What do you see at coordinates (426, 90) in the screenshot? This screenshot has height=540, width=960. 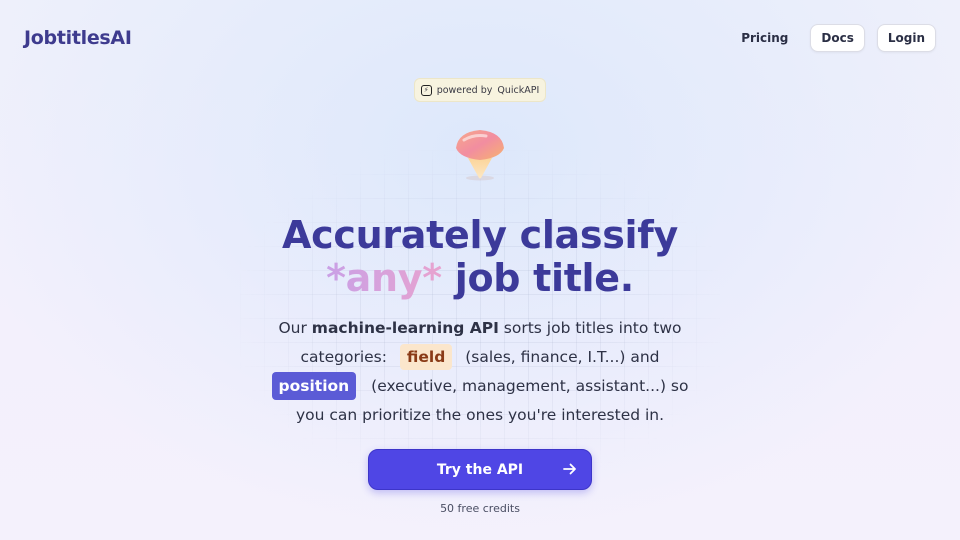 I see `quickapi-logo-icon: ⚡` at bounding box center [426, 90].